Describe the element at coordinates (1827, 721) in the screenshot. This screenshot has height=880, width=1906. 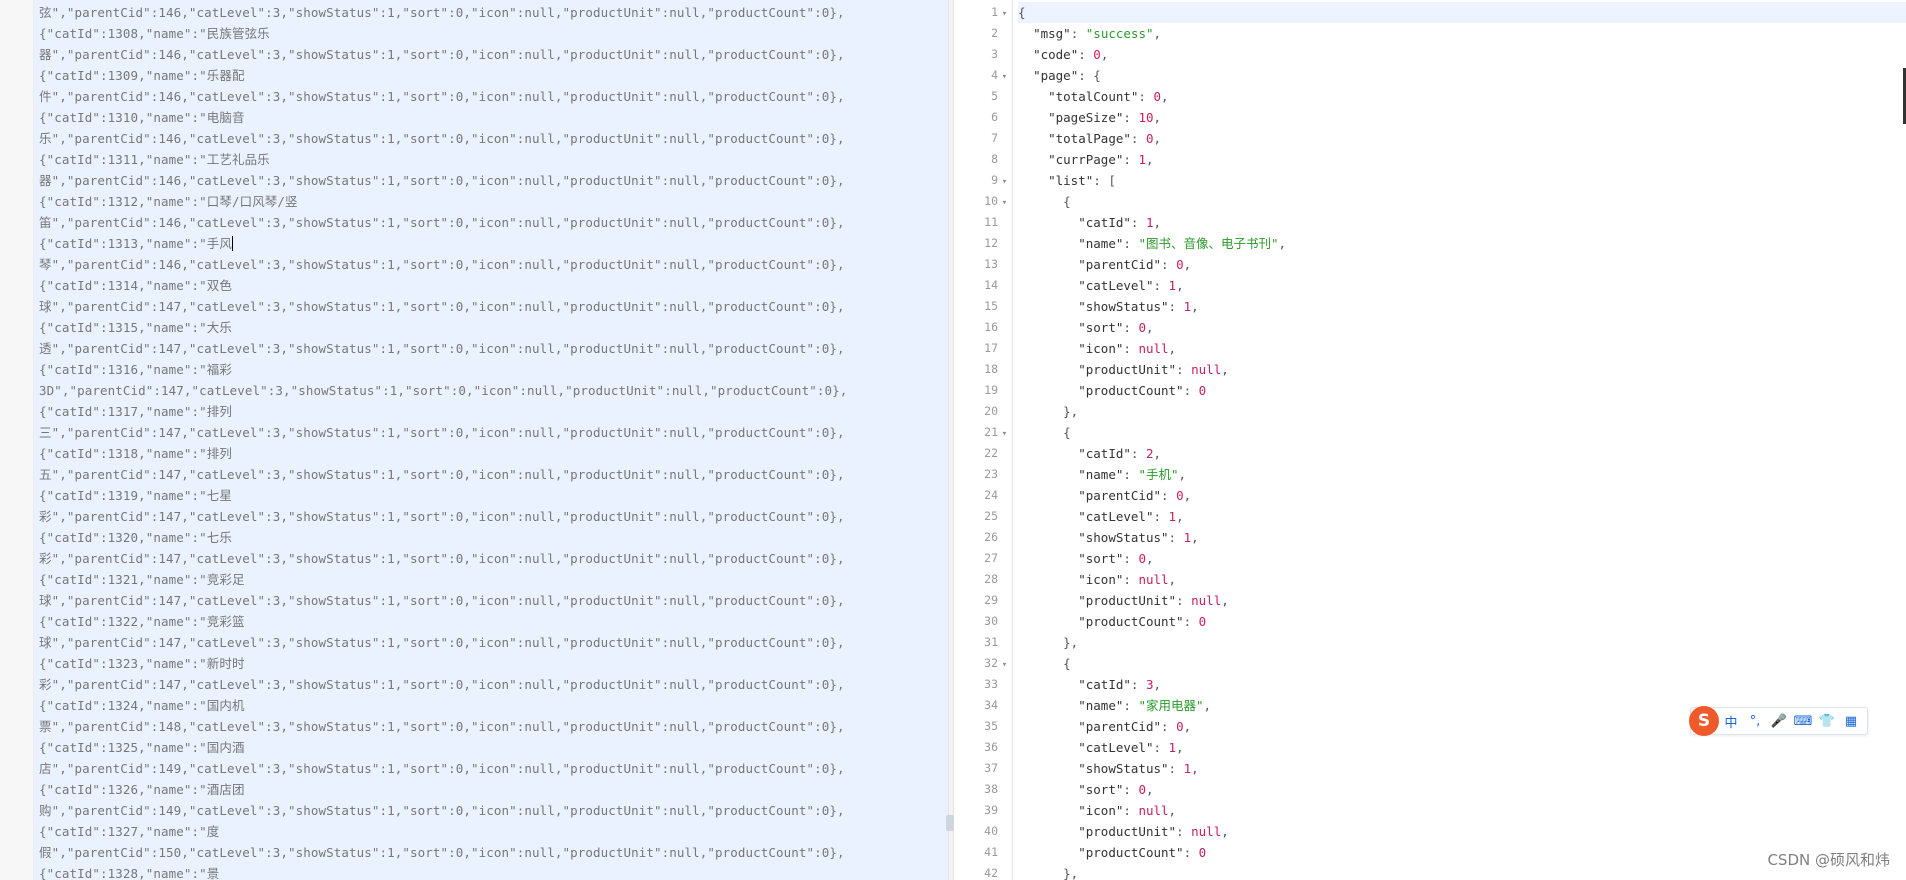
I see `skin-shirt-icon: 👕` at that location.